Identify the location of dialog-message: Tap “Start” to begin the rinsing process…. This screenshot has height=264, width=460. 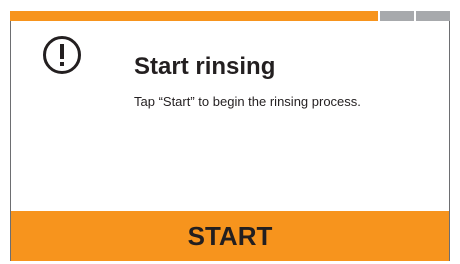
(247, 101).